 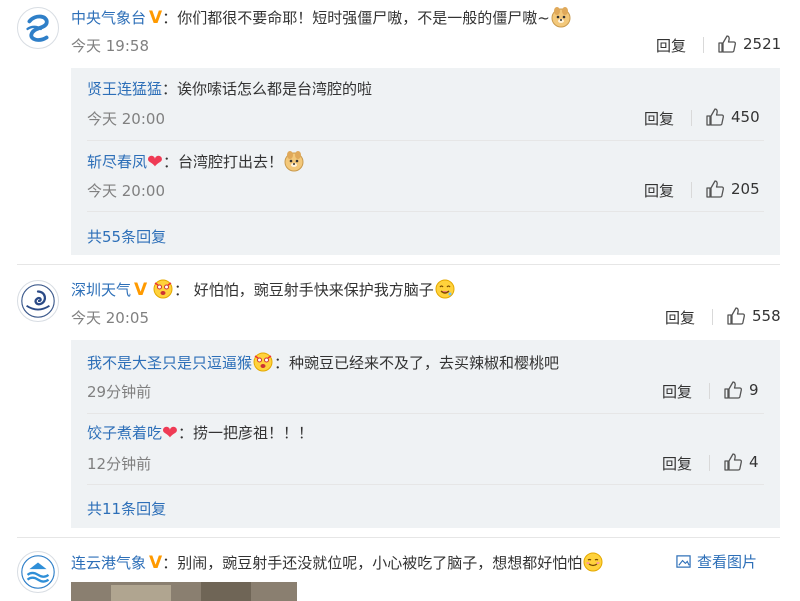 I want to click on like-button: 2521, so click(x=749, y=44).